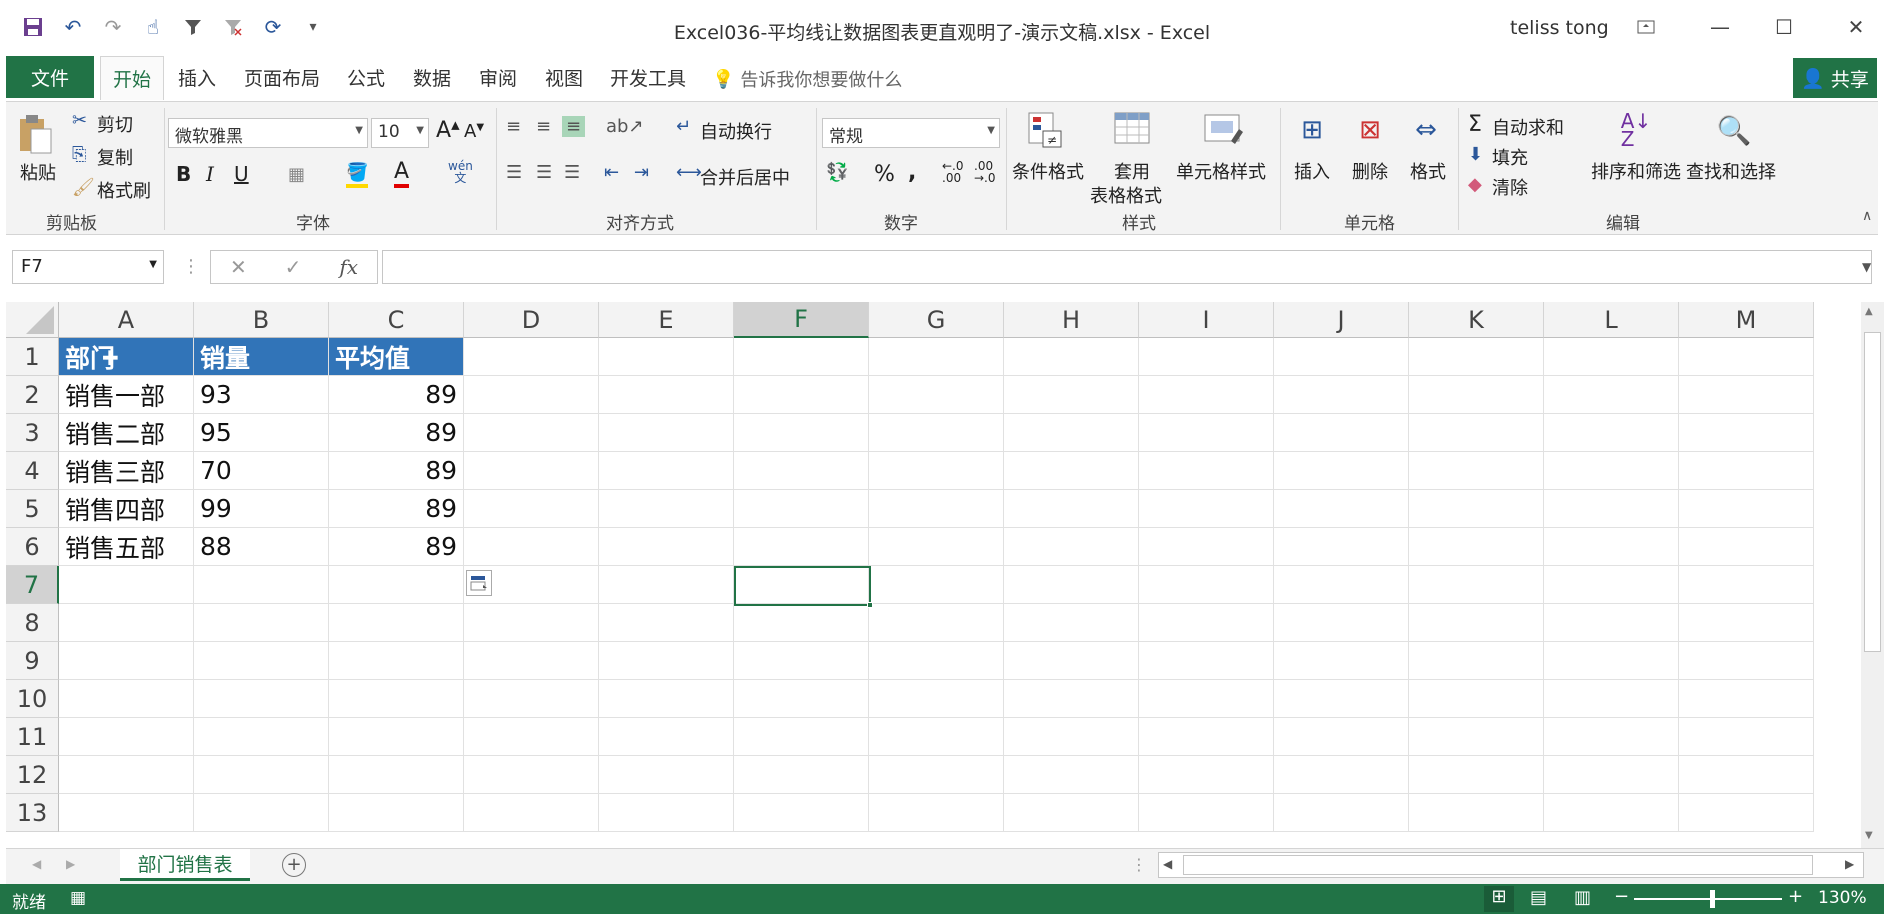  What do you see at coordinates (396, 357) in the screenshot?
I see `cell-C1: 平均值` at bounding box center [396, 357].